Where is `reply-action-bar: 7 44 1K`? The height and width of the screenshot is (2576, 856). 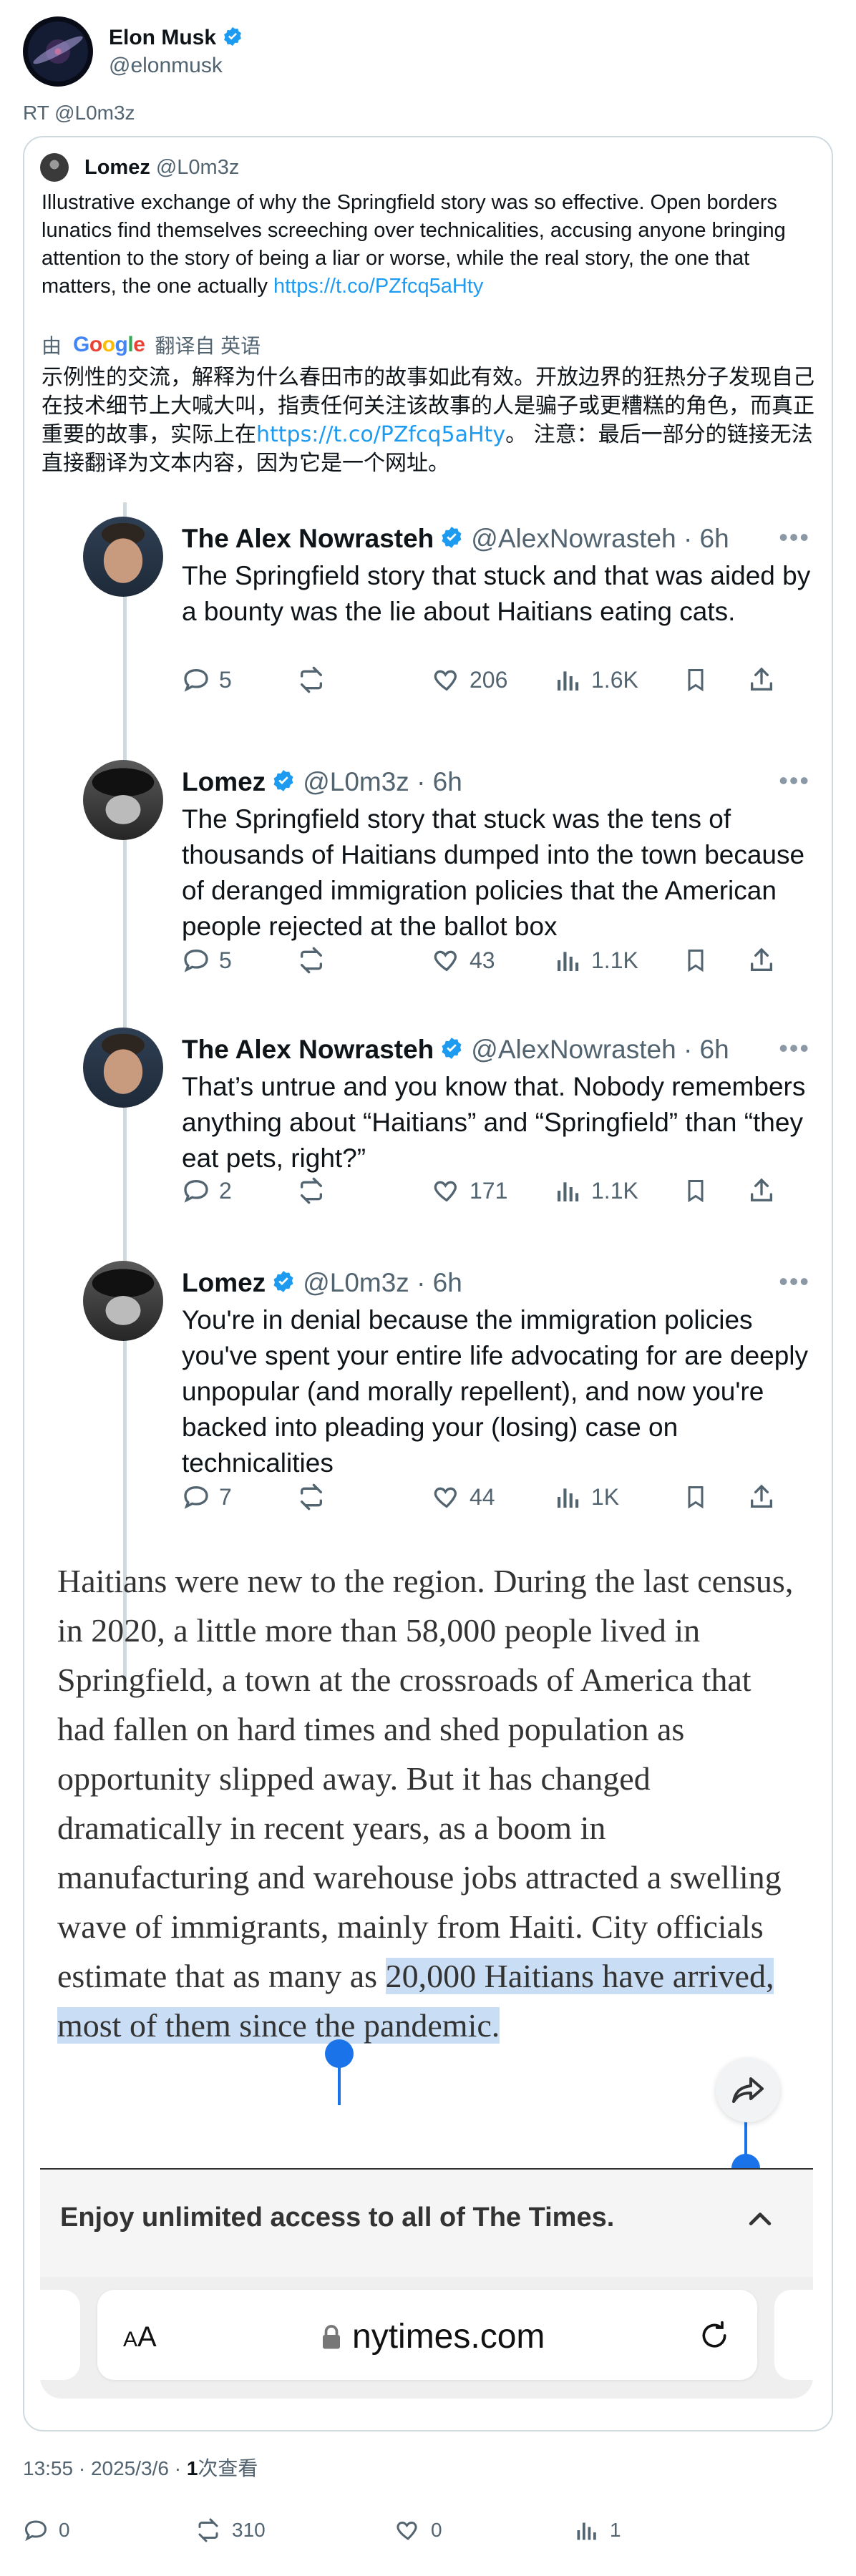
reply-action-bar: 7 44 1K is located at coordinates (497, 1497).